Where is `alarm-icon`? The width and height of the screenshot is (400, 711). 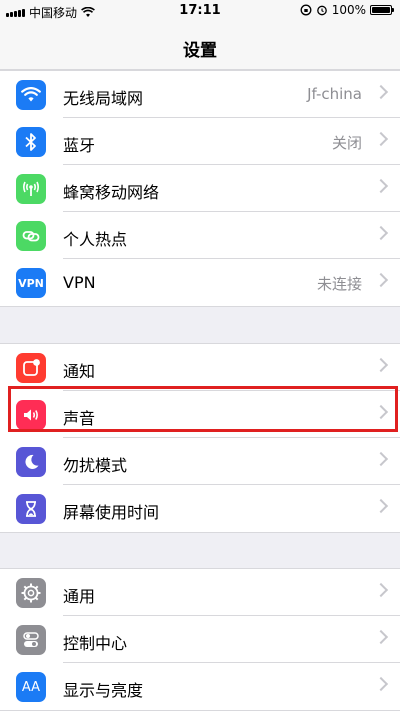
alarm-icon is located at coordinates (321, 10).